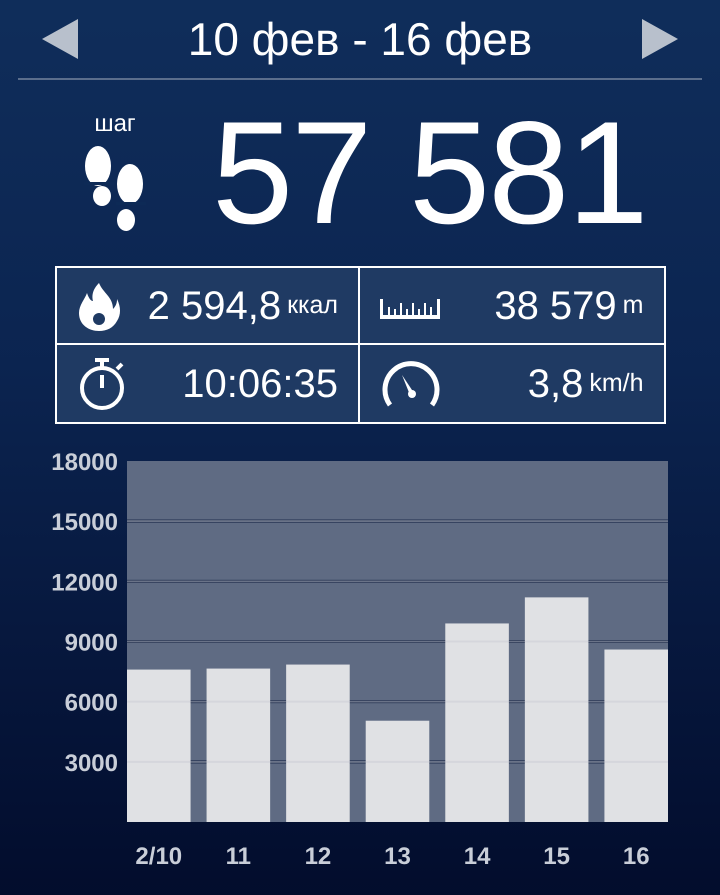 The image size is (720, 895). Describe the element at coordinates (84, 582) in the screenshot. I see `y-axis-label: 12000` at that location.